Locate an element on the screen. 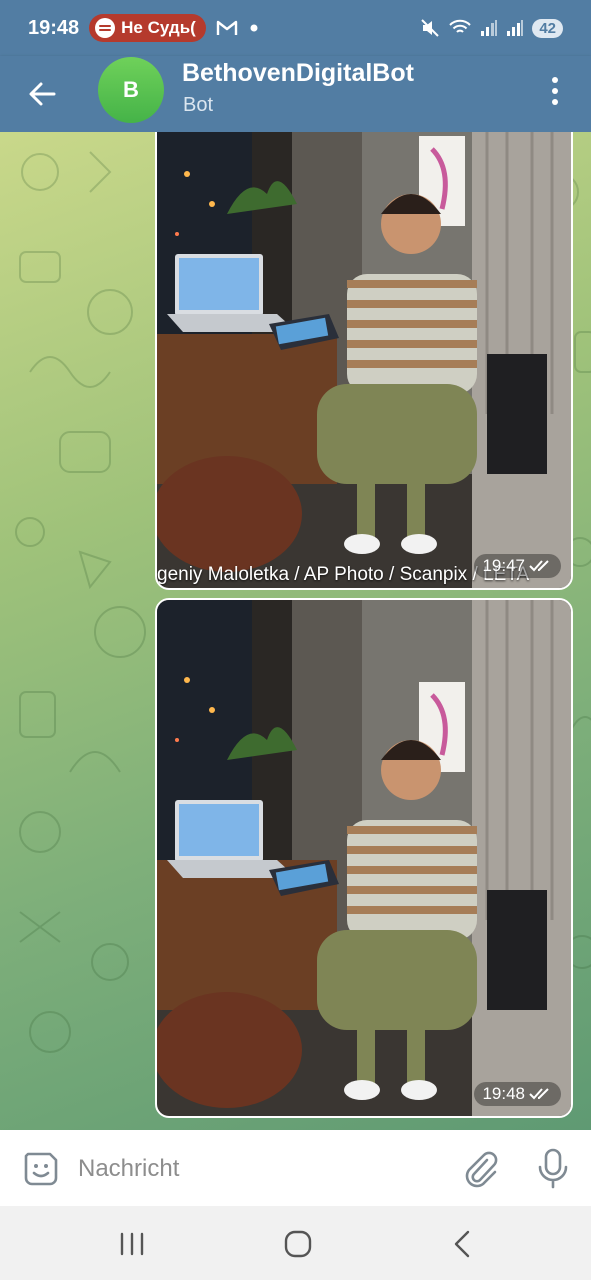 The height and width of the screenshot is (1280, 591). message-time: 19:48 is located at coordinates (503, 1093).